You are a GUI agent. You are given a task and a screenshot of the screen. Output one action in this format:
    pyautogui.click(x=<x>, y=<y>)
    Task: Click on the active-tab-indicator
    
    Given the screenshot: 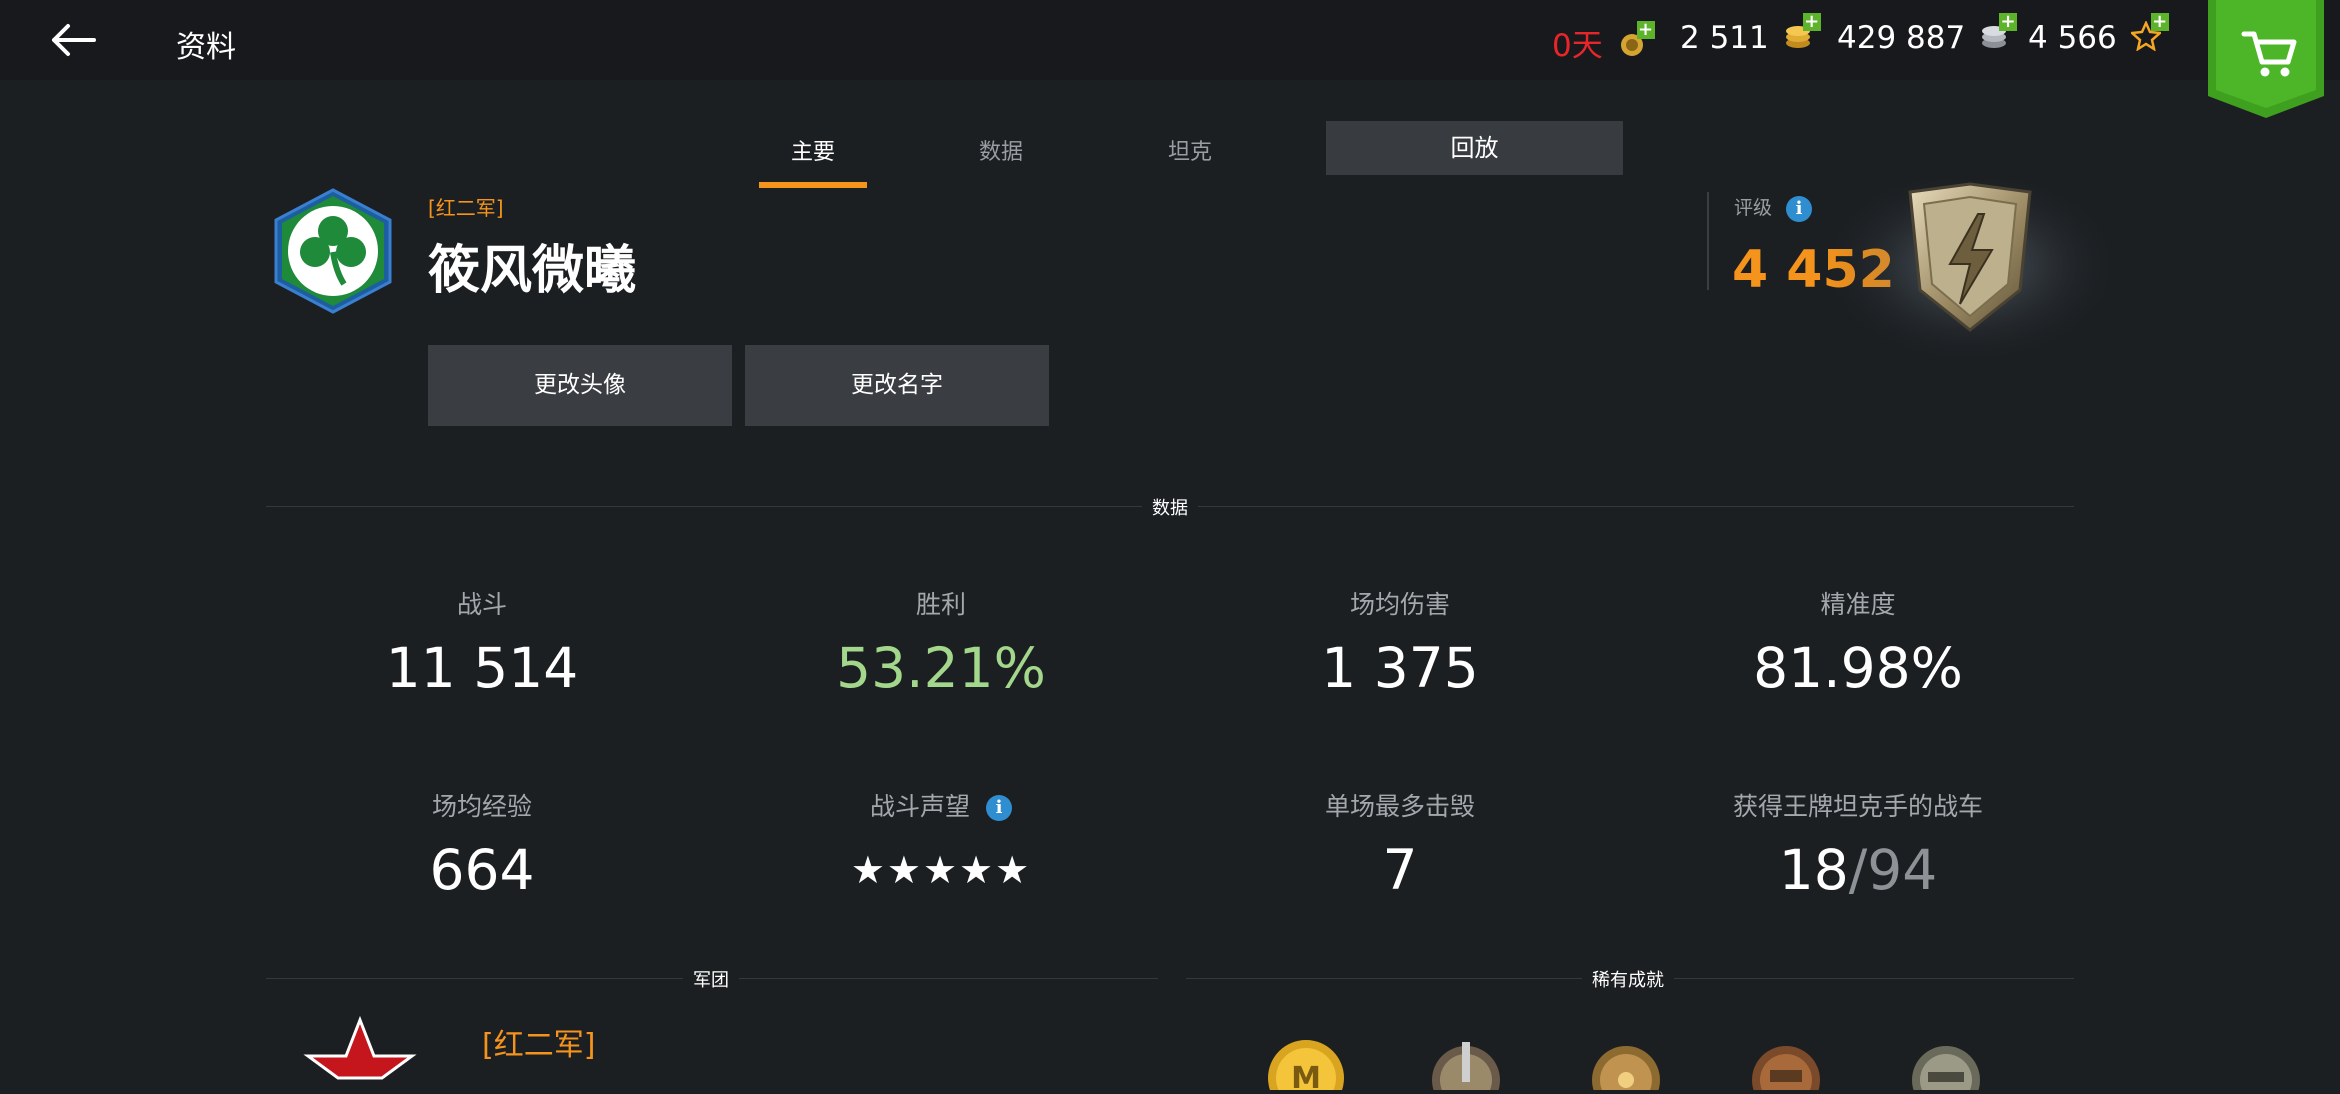 What is the action you would take?
    pyautogui.click(x=813, y=185)
    